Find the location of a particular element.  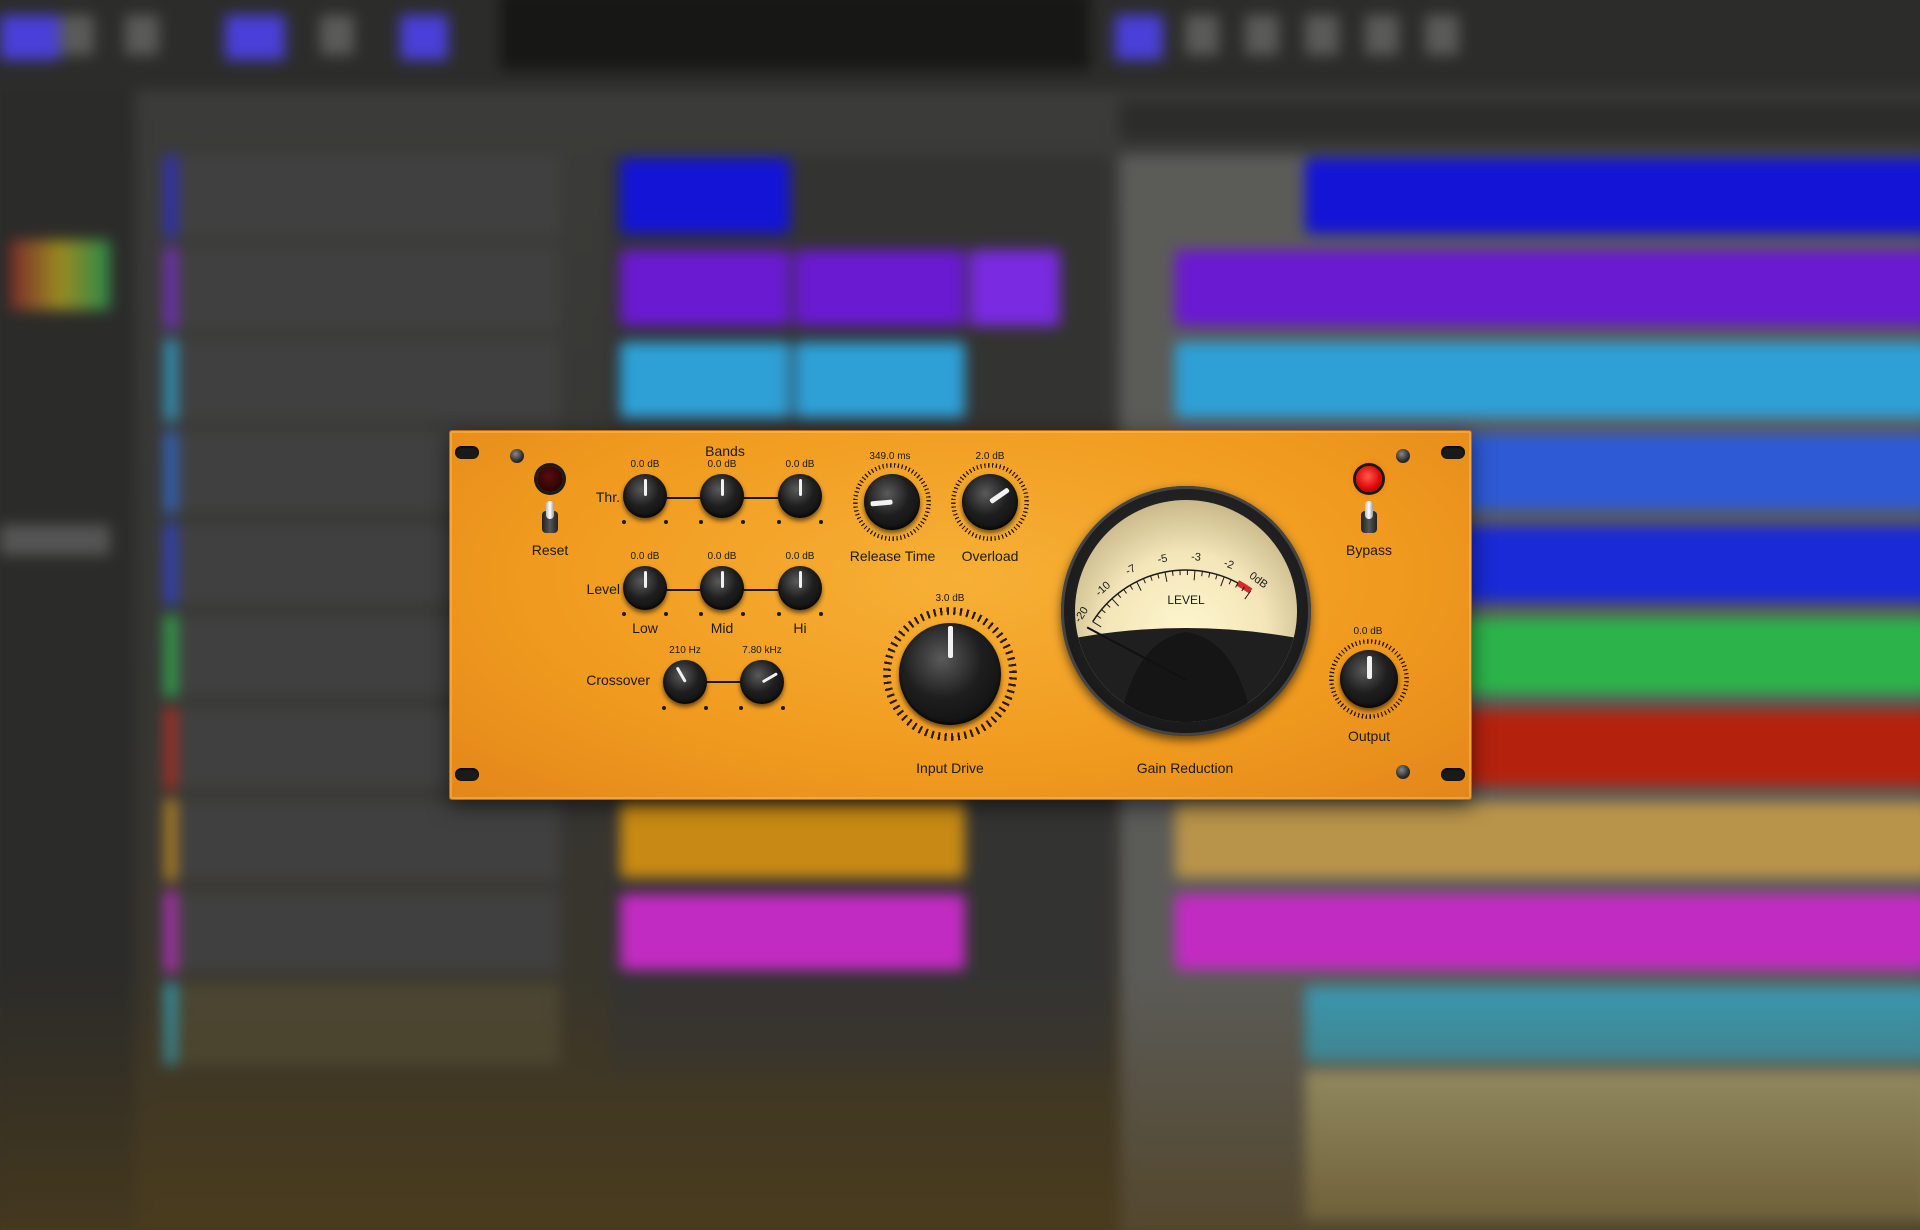

output-knob is located at coordinates (1369, 679).